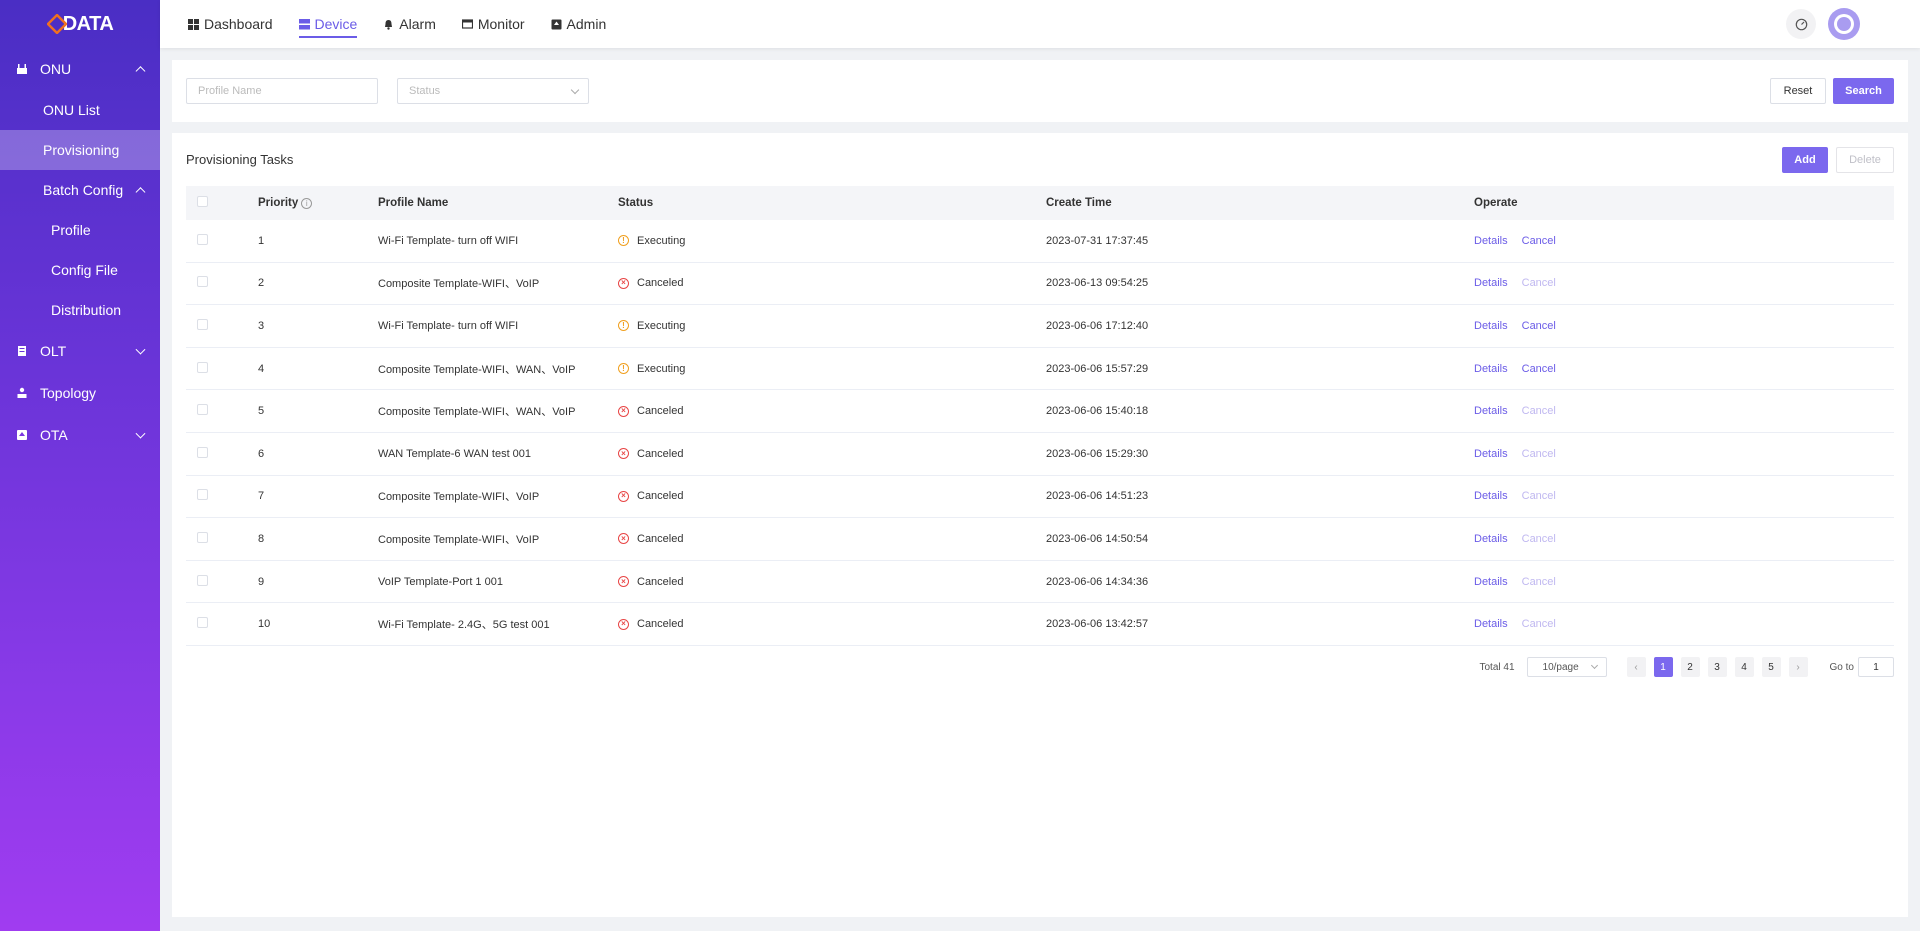  Describe the element at coordinates (240, 159) in the screenshot. I see `card-title: Provisioning Tasks` at that location.